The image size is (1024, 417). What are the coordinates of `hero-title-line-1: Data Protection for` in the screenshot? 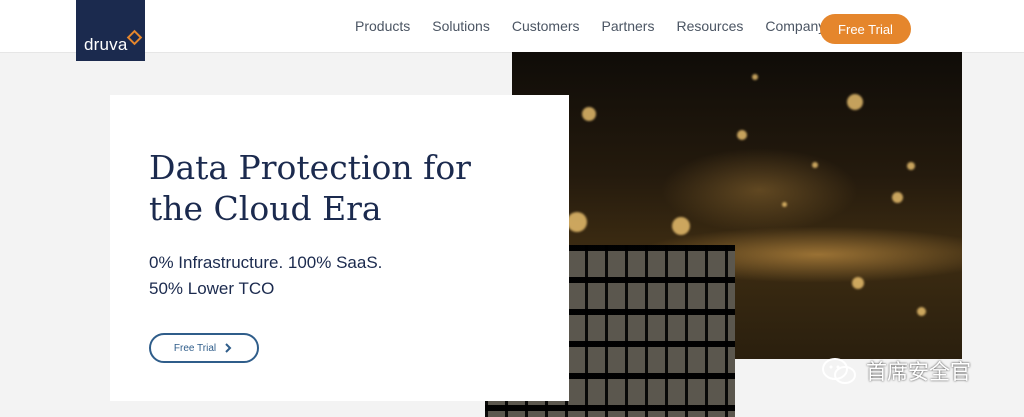 It's located at (310, 167).